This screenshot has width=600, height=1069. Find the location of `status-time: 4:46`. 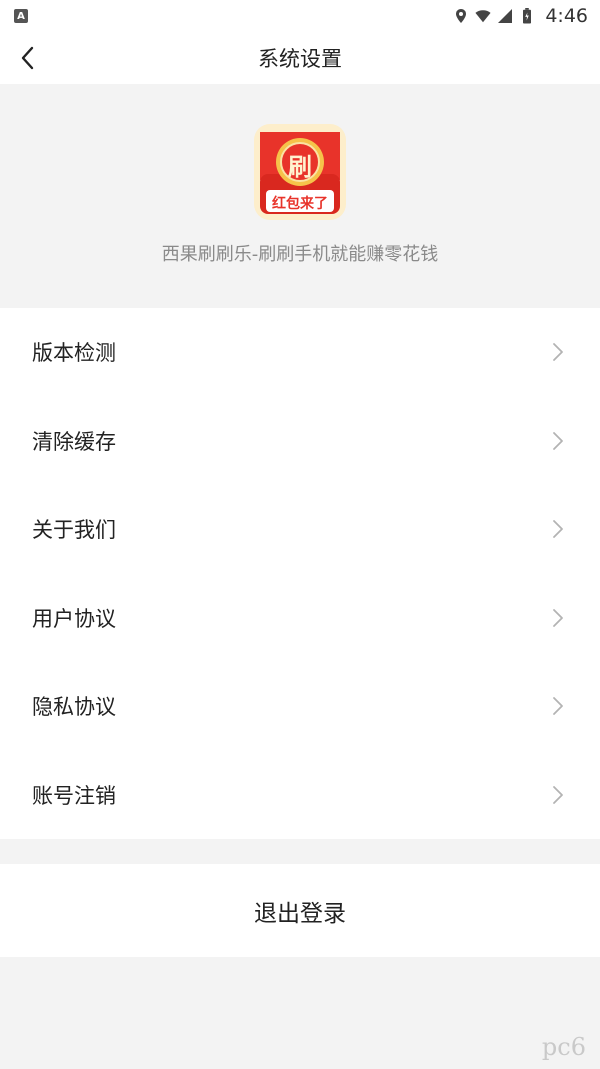

status-time: 4:46 is located at coordinates (566, 16).